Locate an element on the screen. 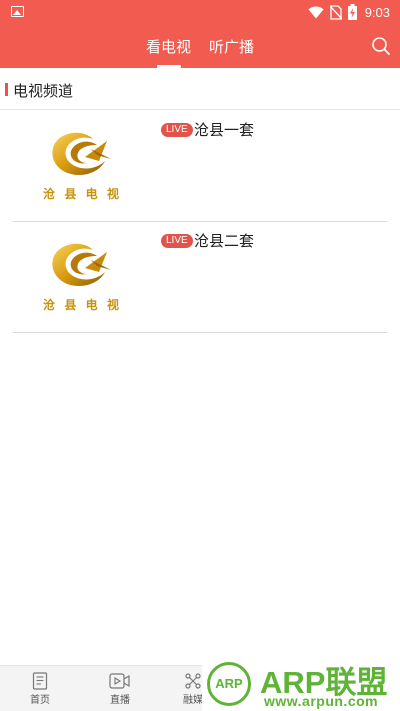  battery-charging-icon is located at coordinates (352, 12).